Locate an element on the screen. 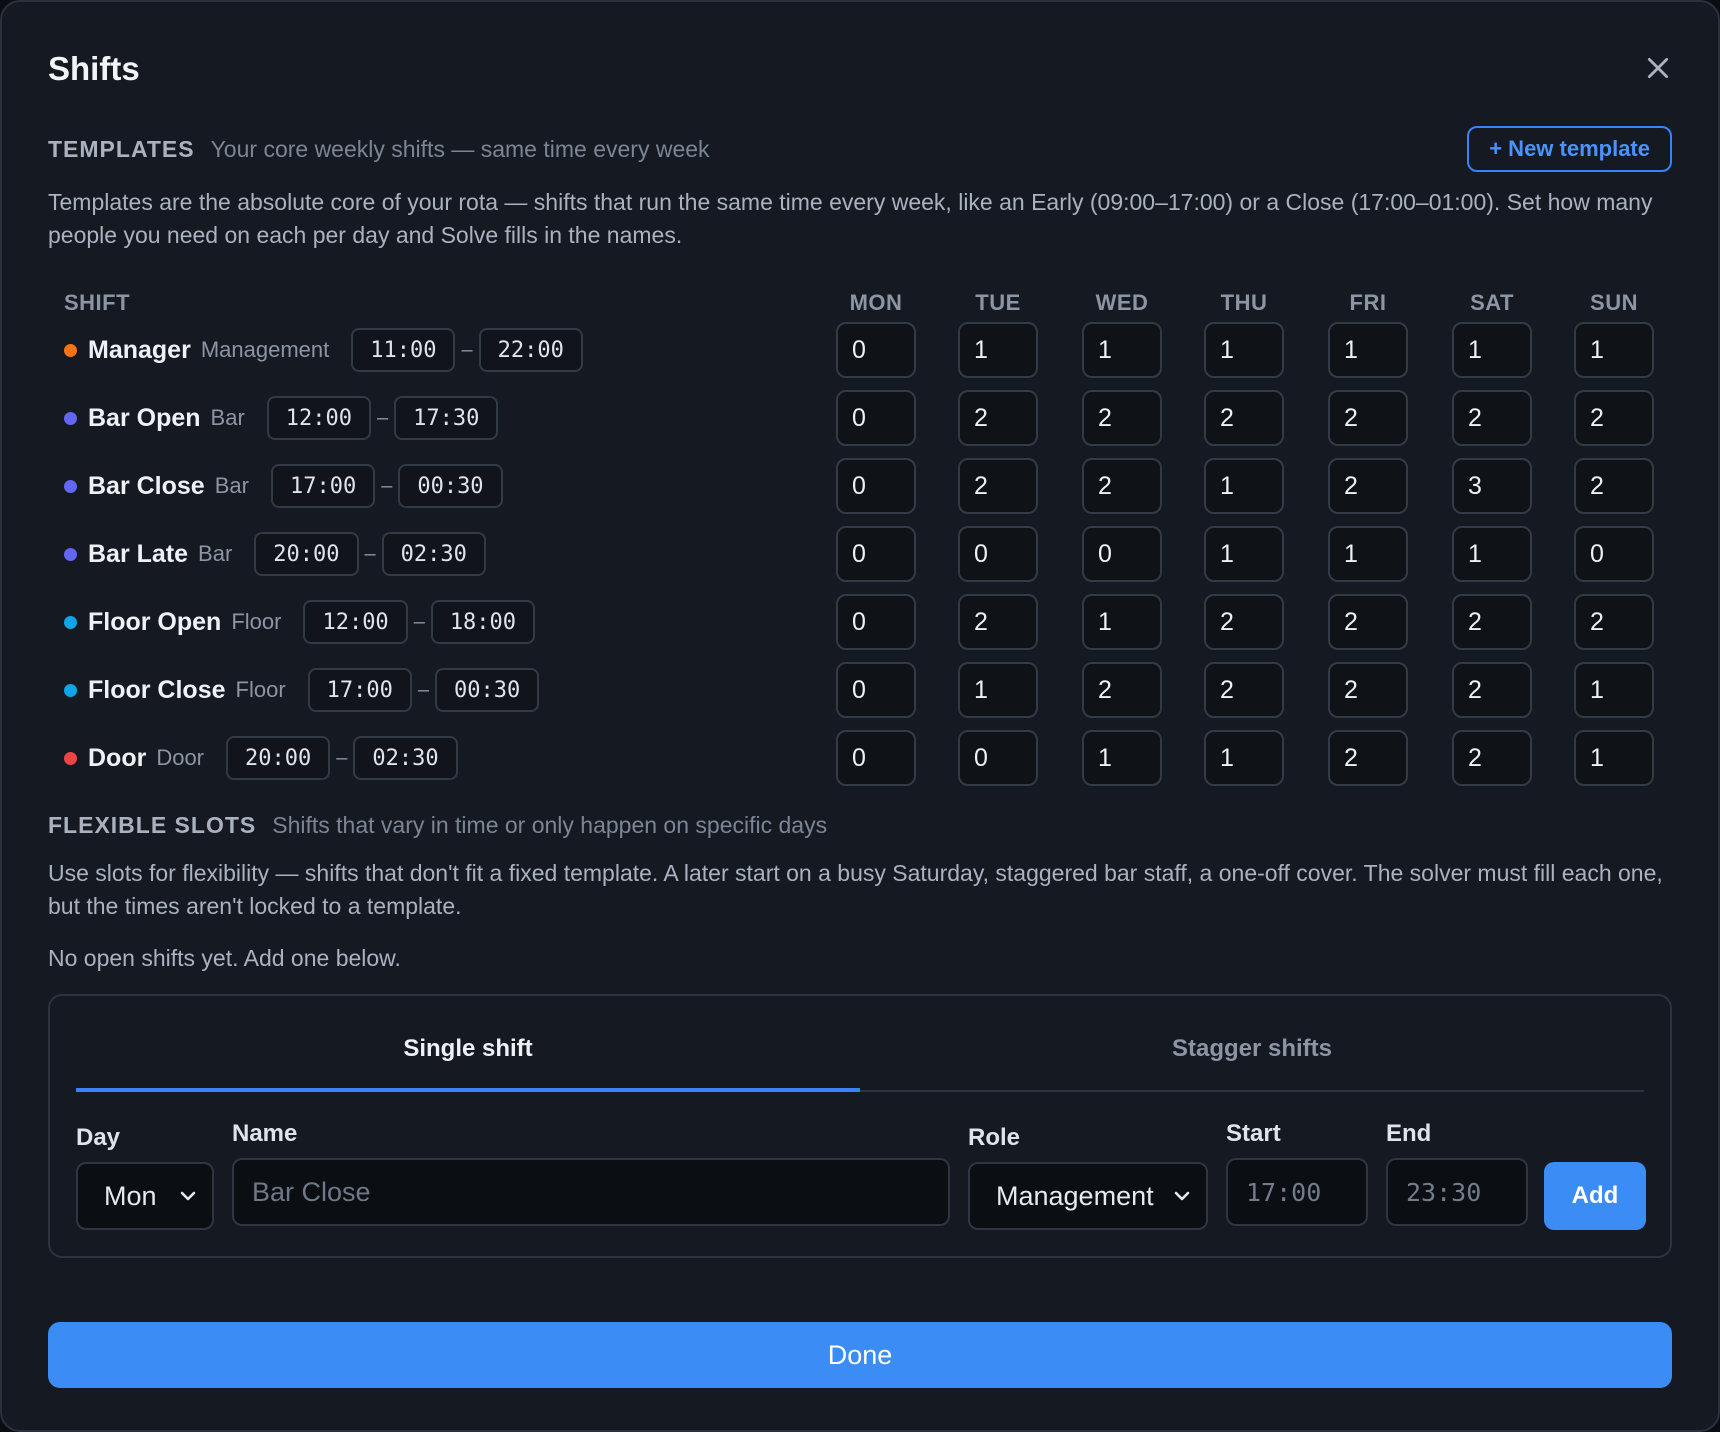 The height and width of the screenshot is (1432, 1720). template-row: Manager Management 11:00–22:00 0 1 1 1 1 1 1 is located at coordinates (860, 356).